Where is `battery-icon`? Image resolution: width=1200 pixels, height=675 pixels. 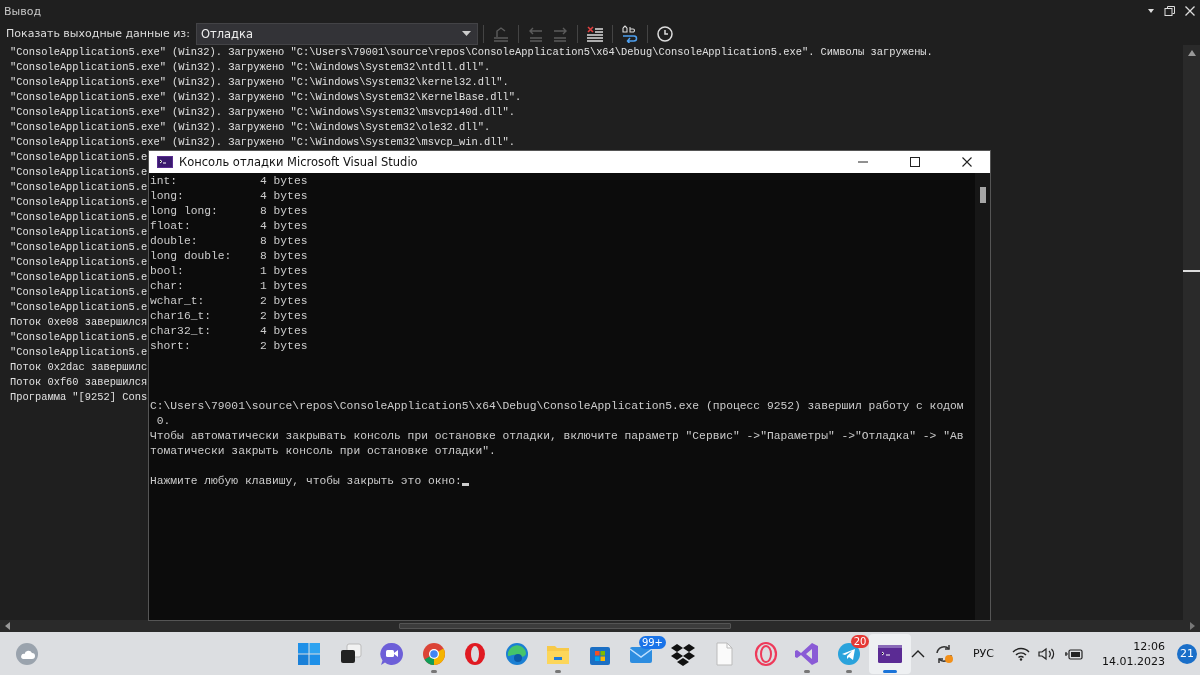
battery-icon is located at coordinates (1074, 653).